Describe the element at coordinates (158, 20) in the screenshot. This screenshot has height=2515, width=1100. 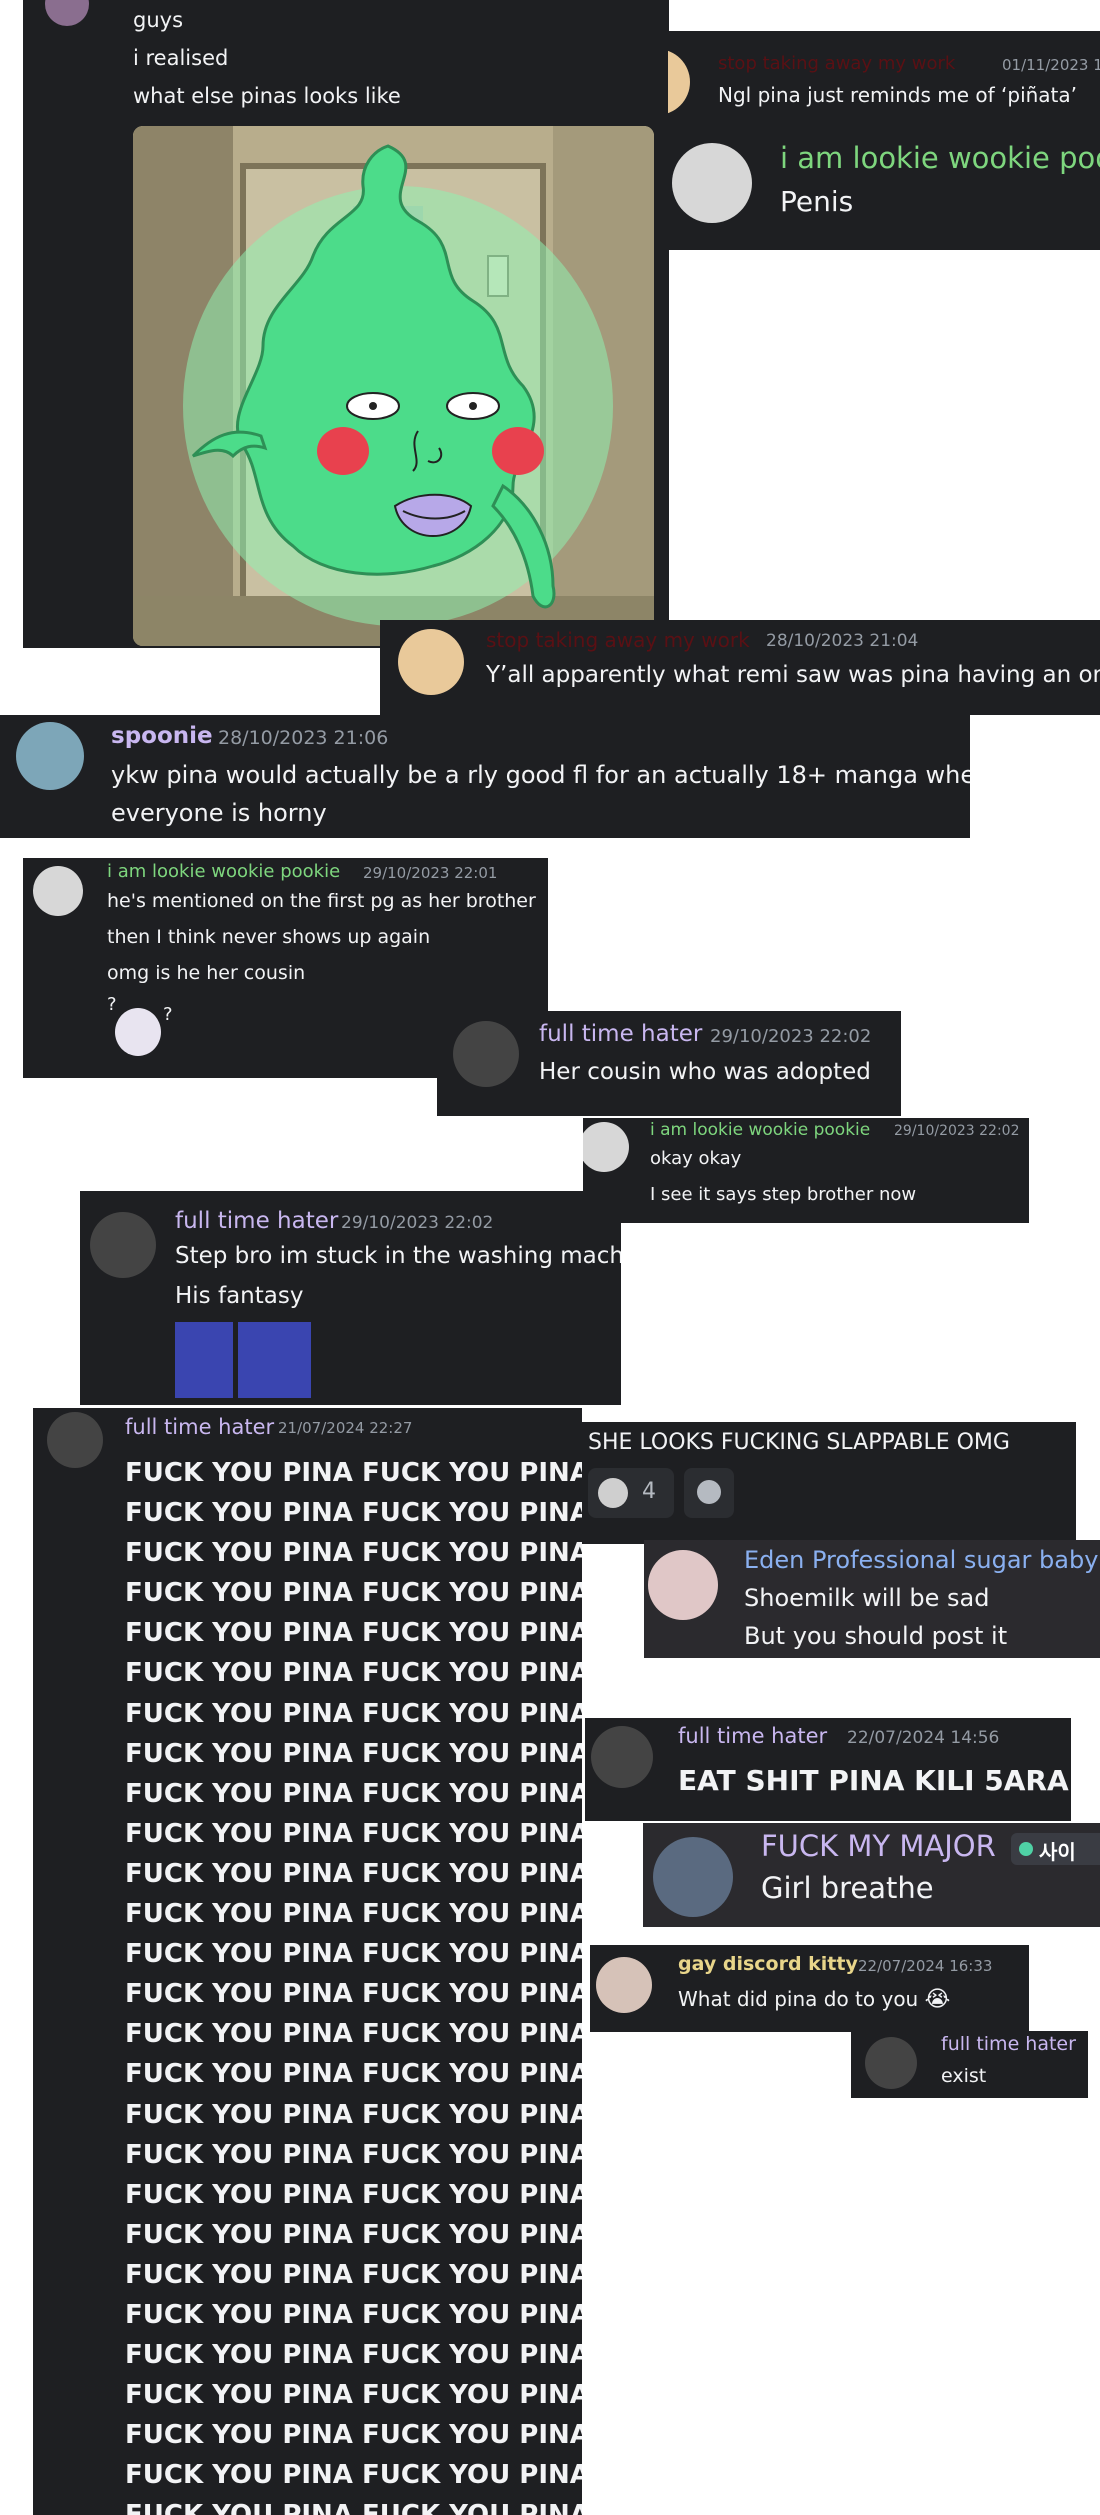
I see `message-line: guys` at that location.